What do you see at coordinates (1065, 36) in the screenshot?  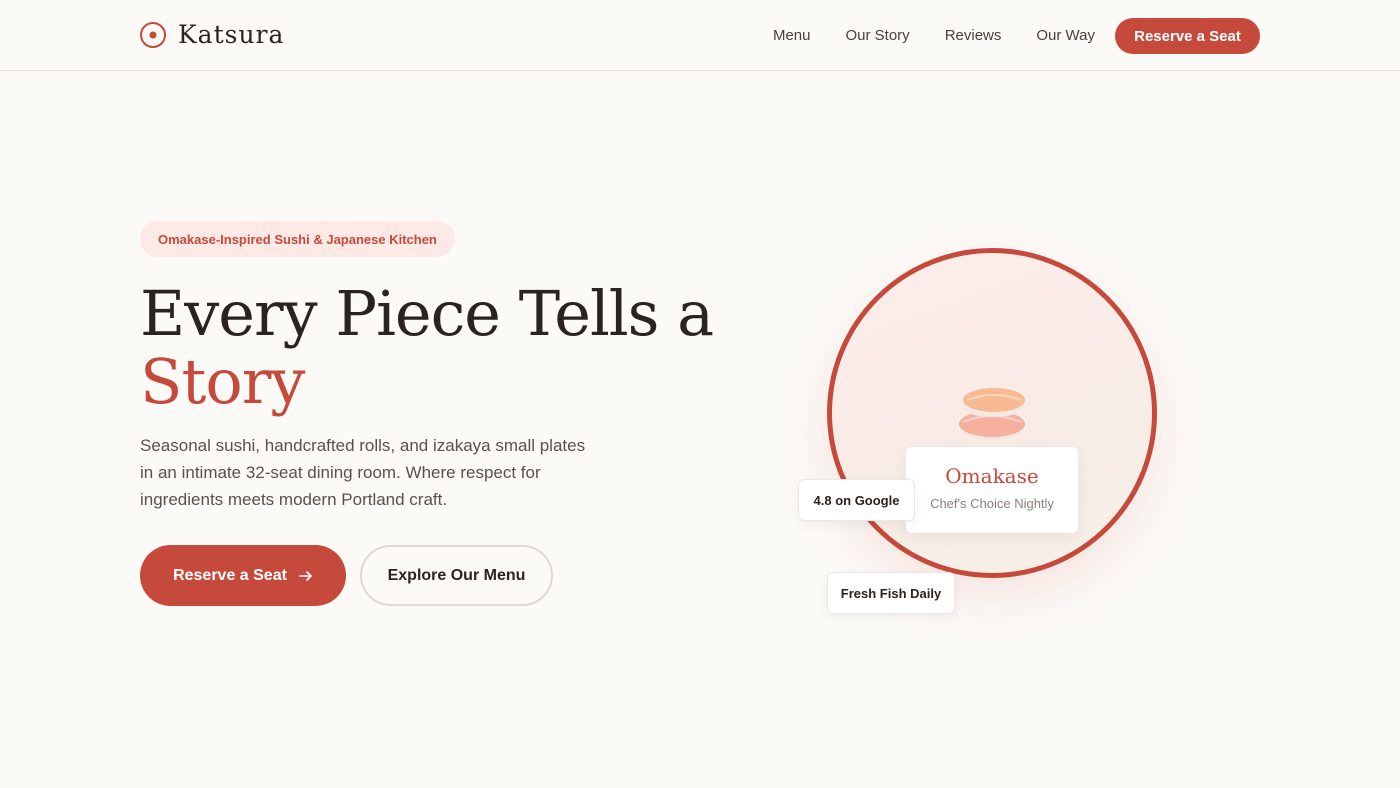 I see `nav-link-our-way: Our Way` at bounding box center [1065, 36].